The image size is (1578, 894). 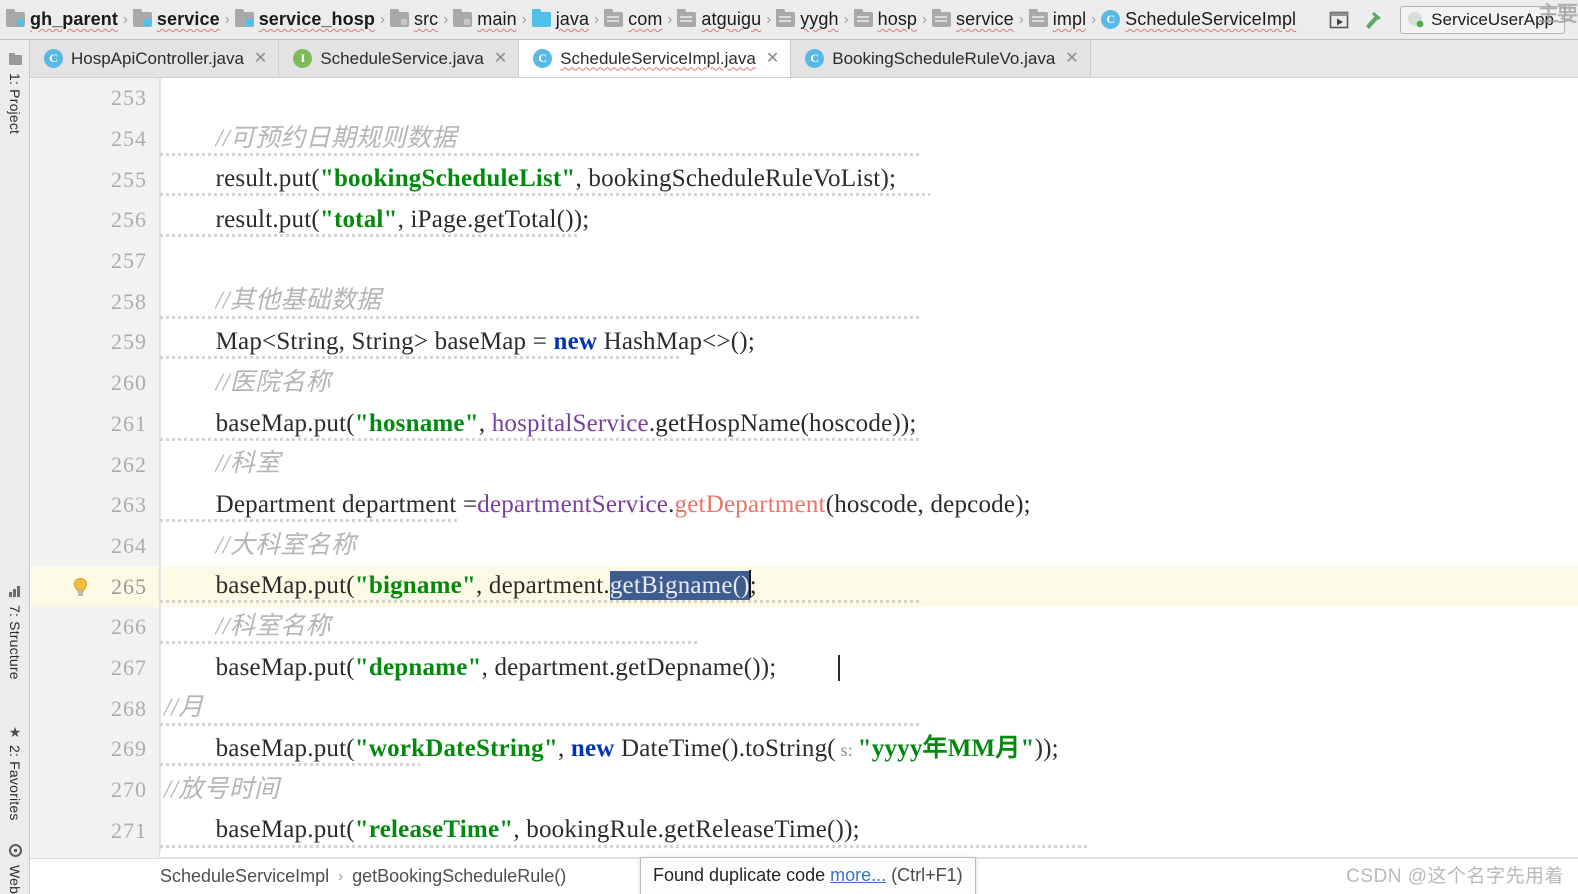 What do you see at coordinates (946, 748) in the screenshot?
I see `code-token: "yyyy年MM月"` at bounding box center [946, 748].